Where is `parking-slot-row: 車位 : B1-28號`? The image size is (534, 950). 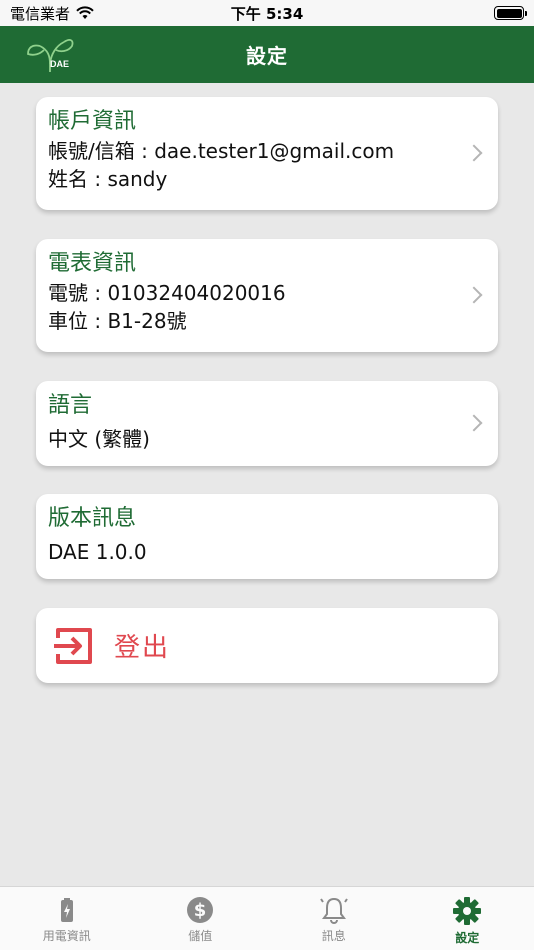 parking-slot-row: 車位 : B1-28號 is located at coordinates (117, 321).